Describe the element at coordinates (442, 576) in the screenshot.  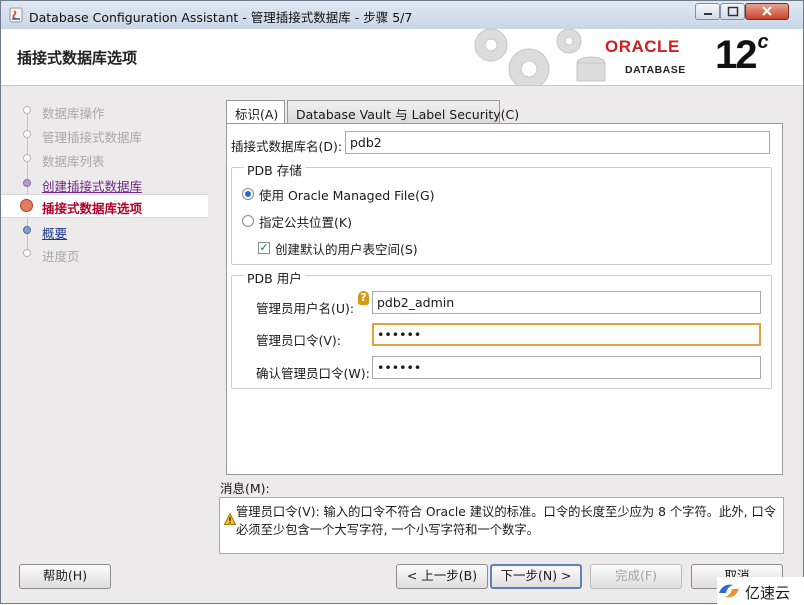
I see `back-button: < 上一步(B)` at that location.